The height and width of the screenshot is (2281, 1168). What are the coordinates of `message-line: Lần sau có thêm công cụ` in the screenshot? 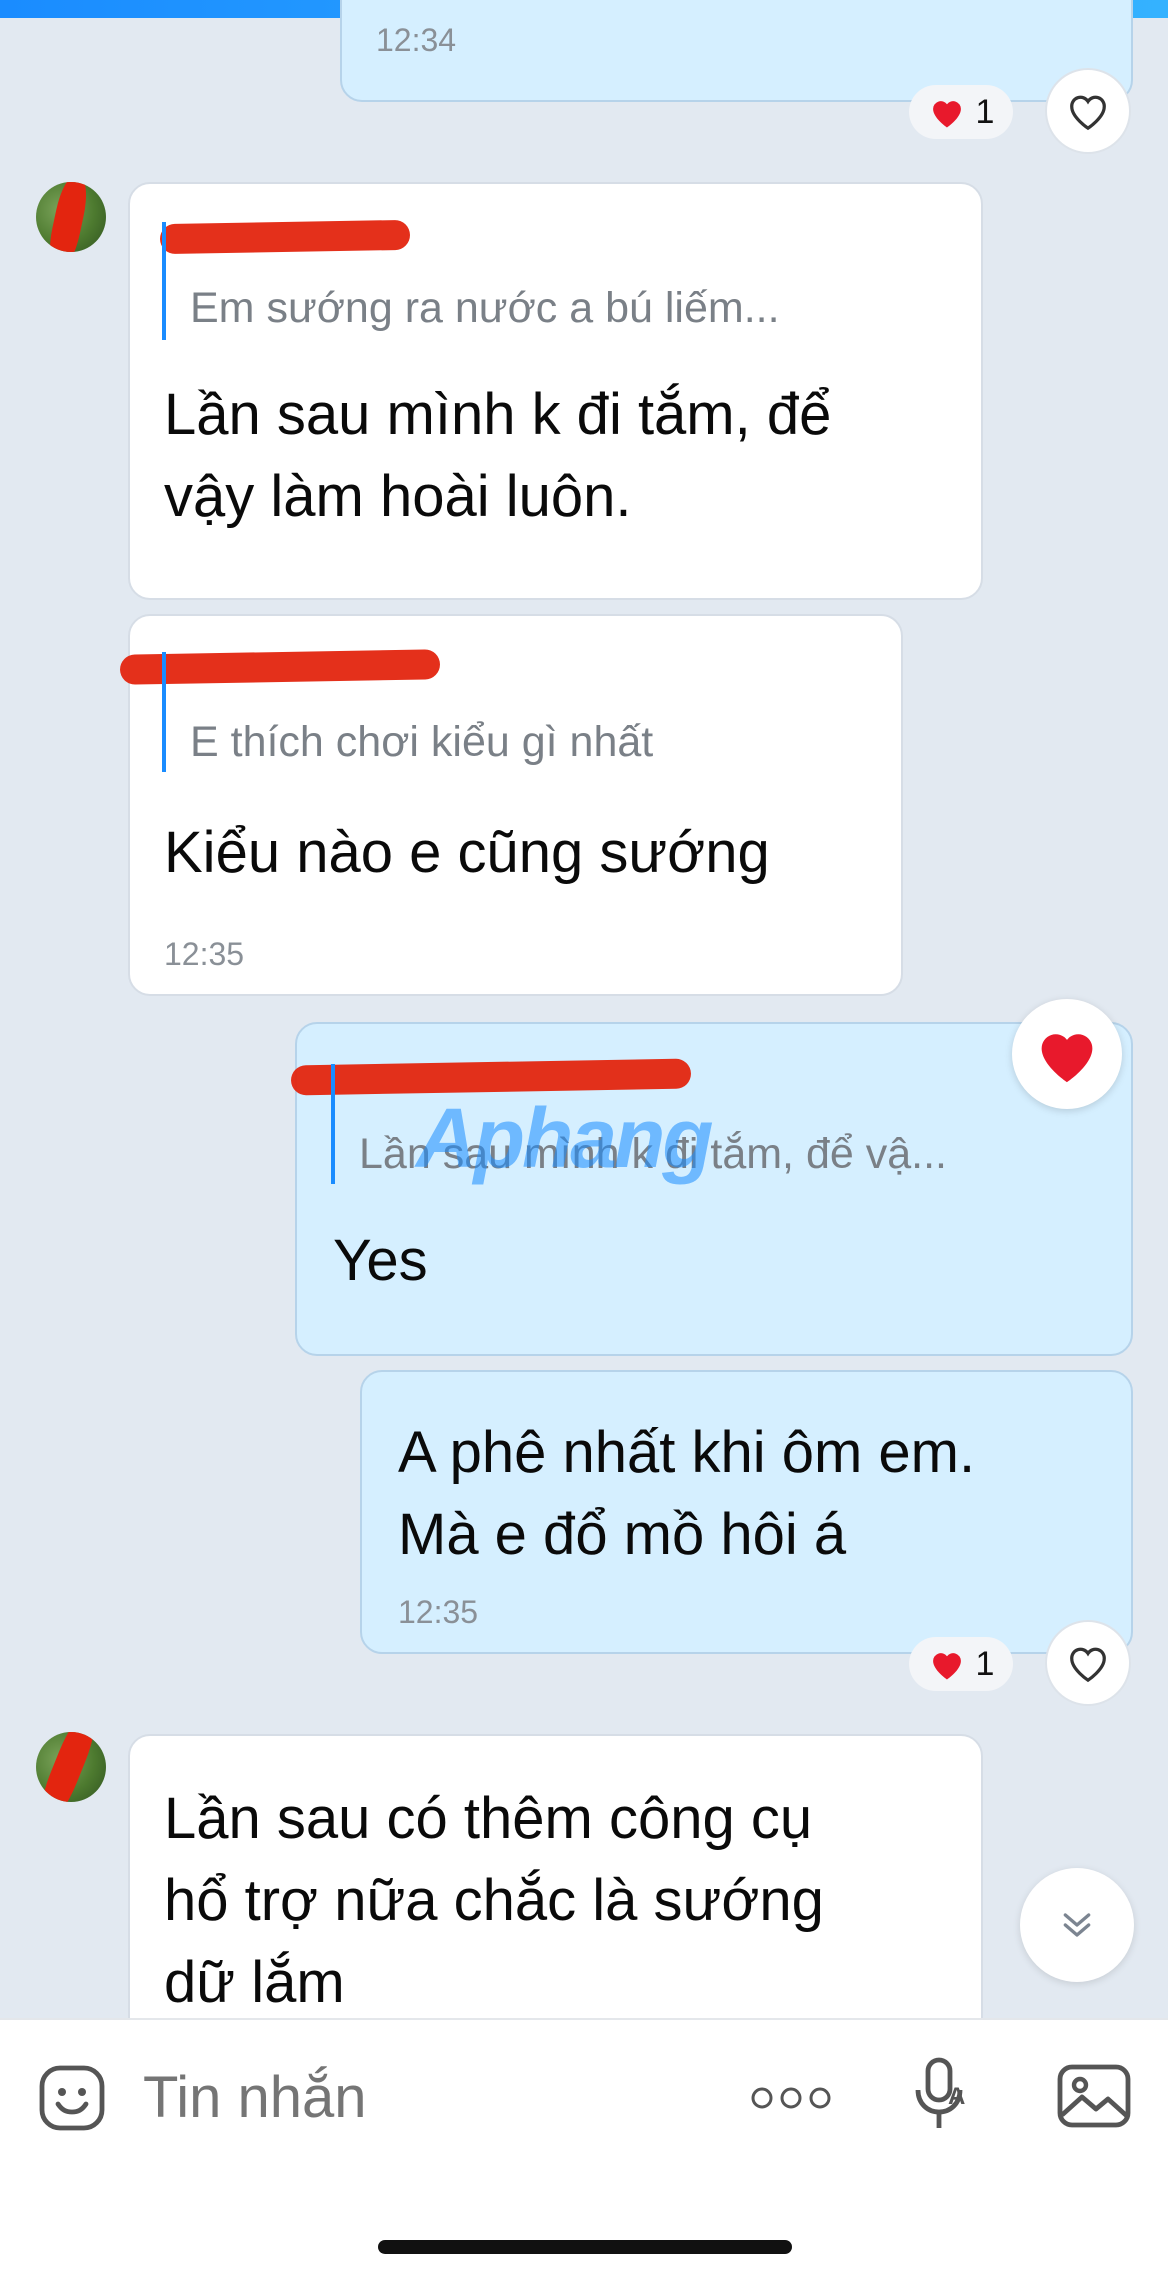 It's located at (488, 1818).